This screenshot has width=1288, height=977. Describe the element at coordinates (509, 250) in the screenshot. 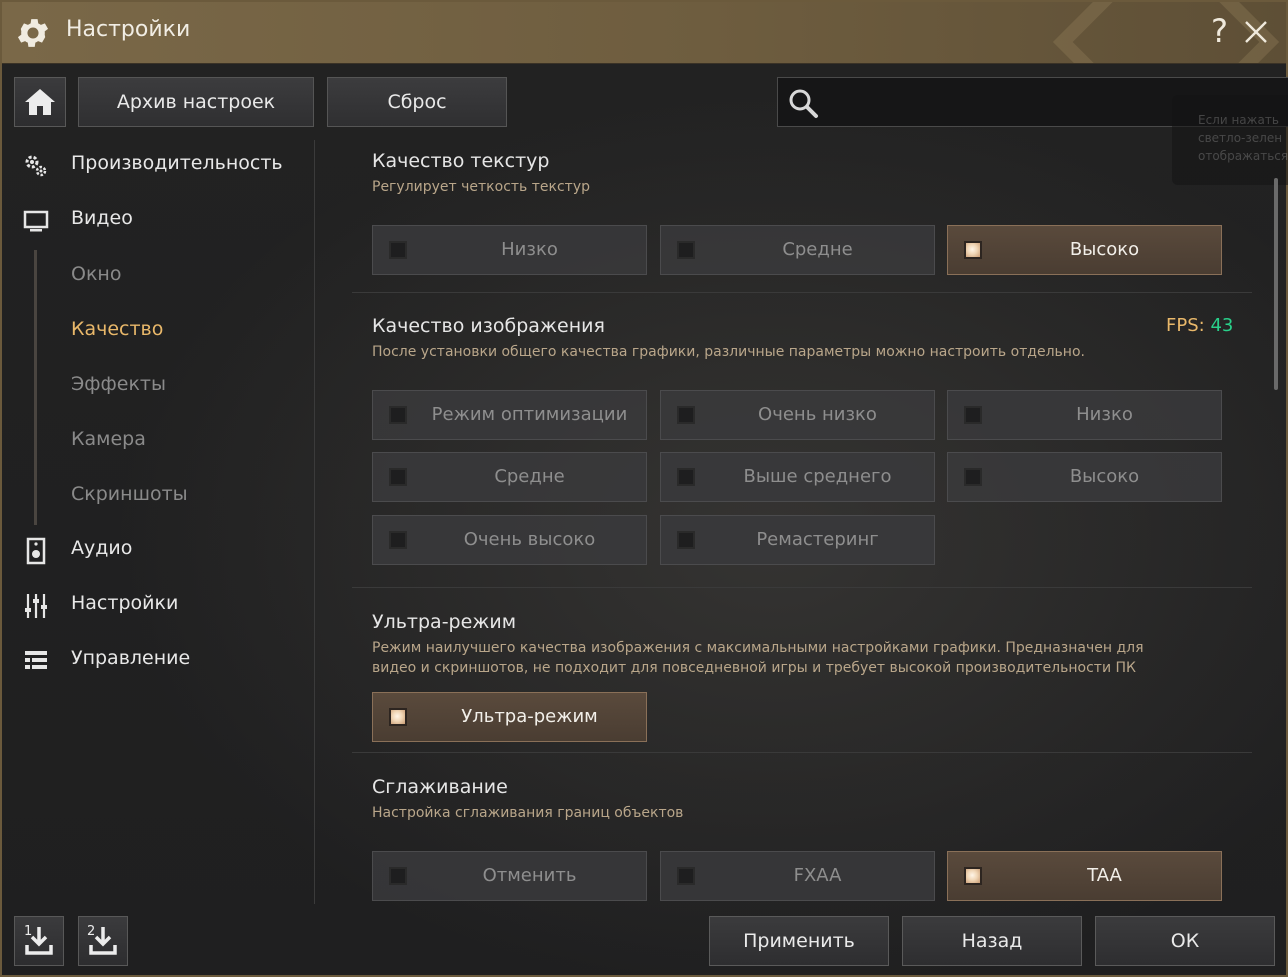

I see `texture-option-low: Низко` at that location.